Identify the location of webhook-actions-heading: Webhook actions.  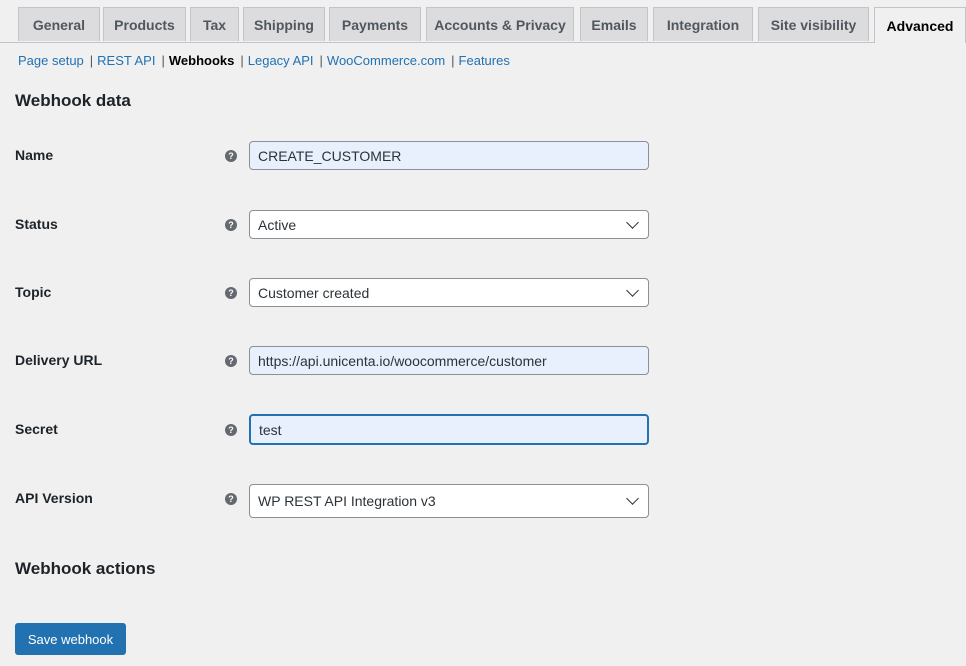
(85, 568).